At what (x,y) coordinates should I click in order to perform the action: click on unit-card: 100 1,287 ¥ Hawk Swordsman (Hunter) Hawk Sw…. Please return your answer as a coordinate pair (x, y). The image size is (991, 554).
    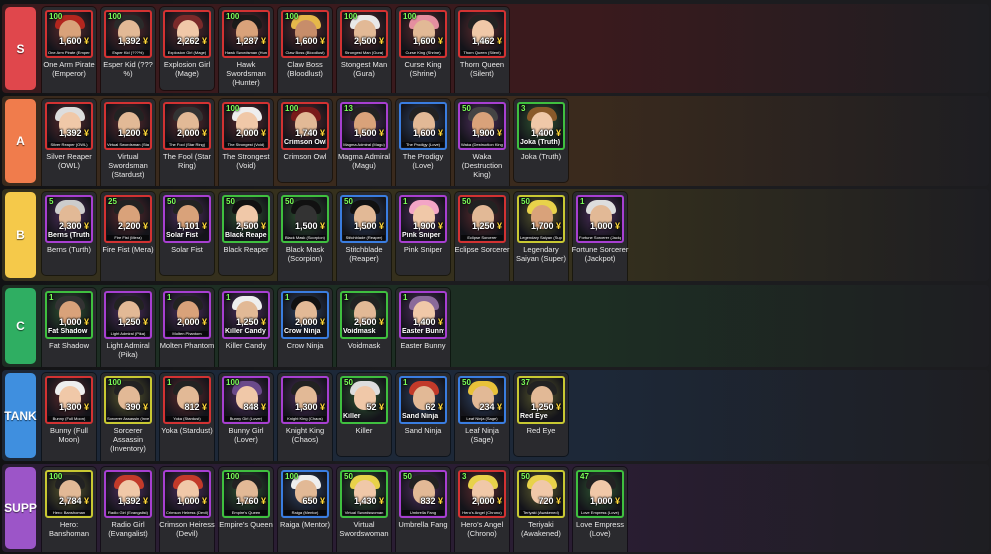
    Looking at the image, I should click on (246, 50).